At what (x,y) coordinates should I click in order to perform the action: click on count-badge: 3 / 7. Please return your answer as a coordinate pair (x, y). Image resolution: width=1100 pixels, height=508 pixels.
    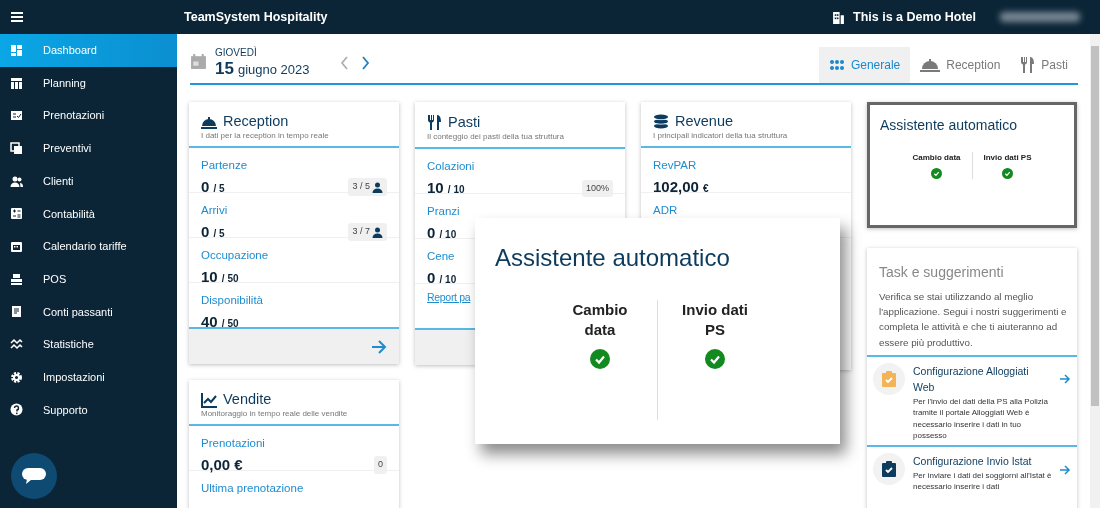
    Looking at the image, I should click on (367, 232).